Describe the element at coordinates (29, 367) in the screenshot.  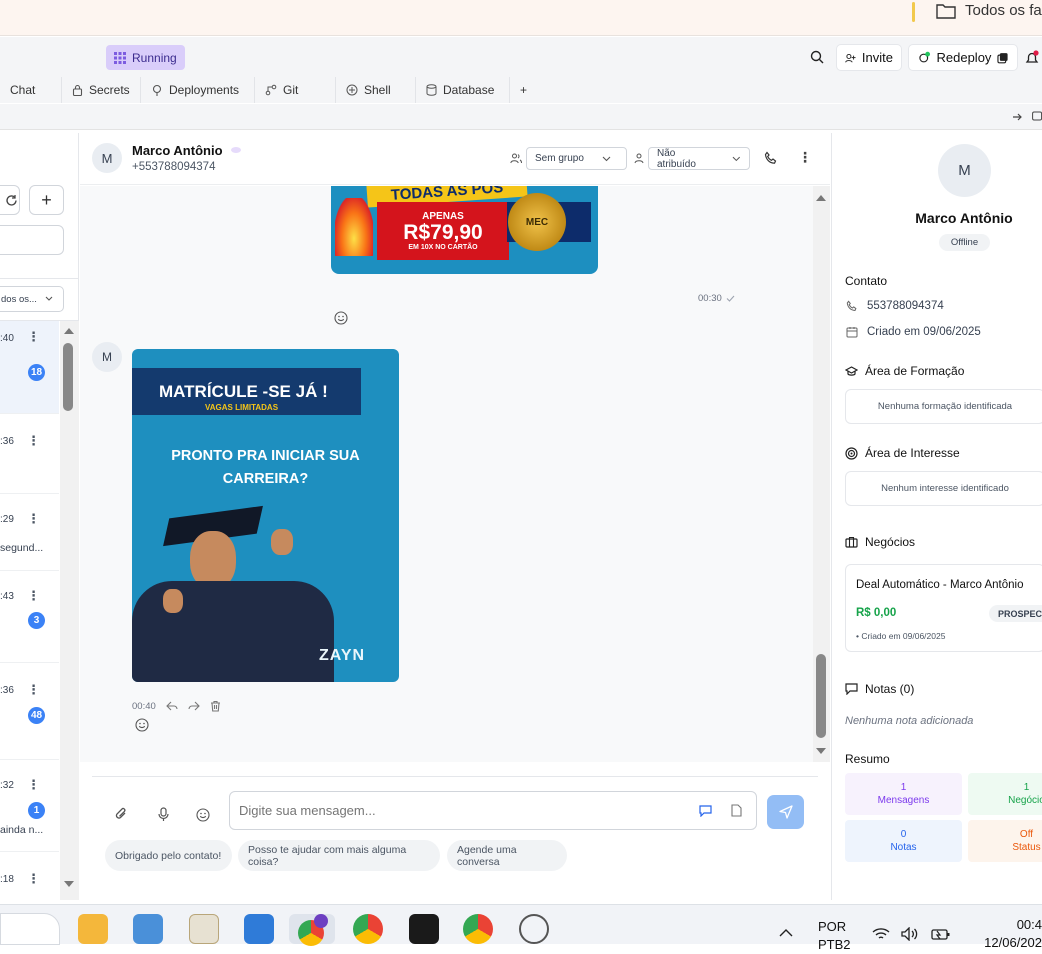
I see `conversation-row: :40 ⋮ 18` at that location.